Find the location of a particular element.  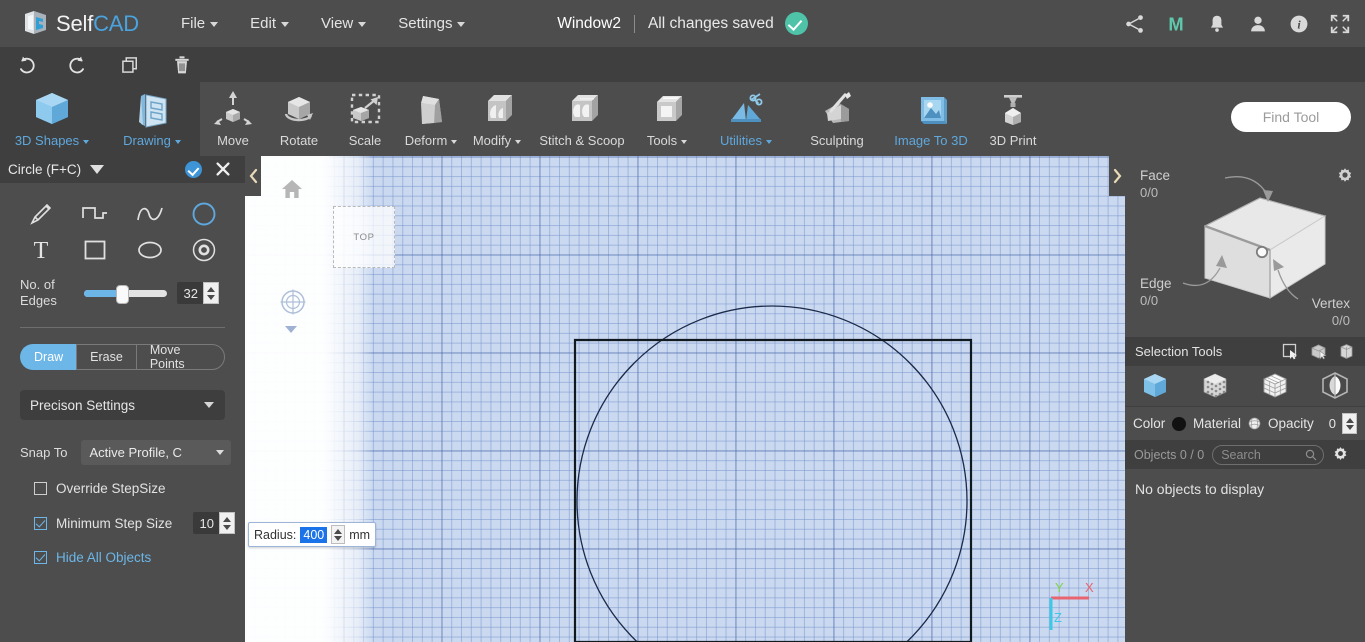

objects-search-input: Search is located at coordinates (1268, 454).